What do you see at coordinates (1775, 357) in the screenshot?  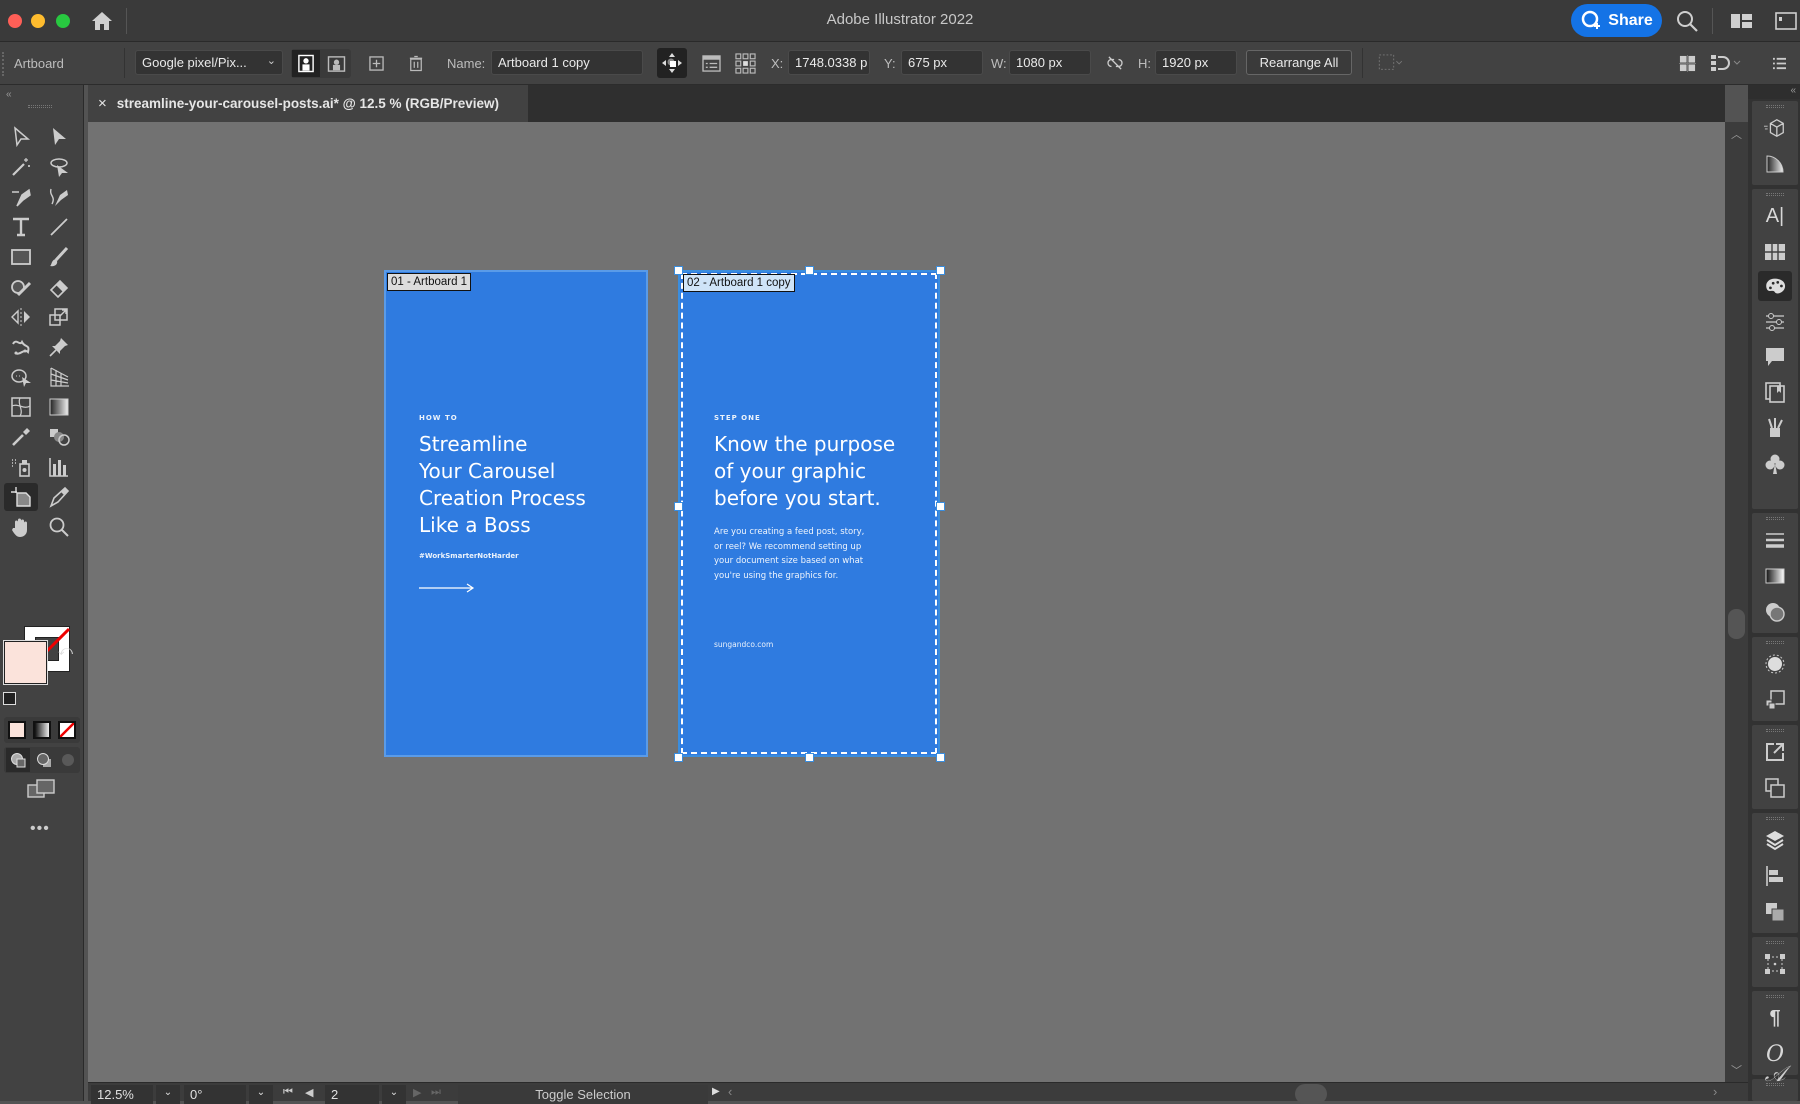 I see `comments-icon` at bounding box center [1775, 357].